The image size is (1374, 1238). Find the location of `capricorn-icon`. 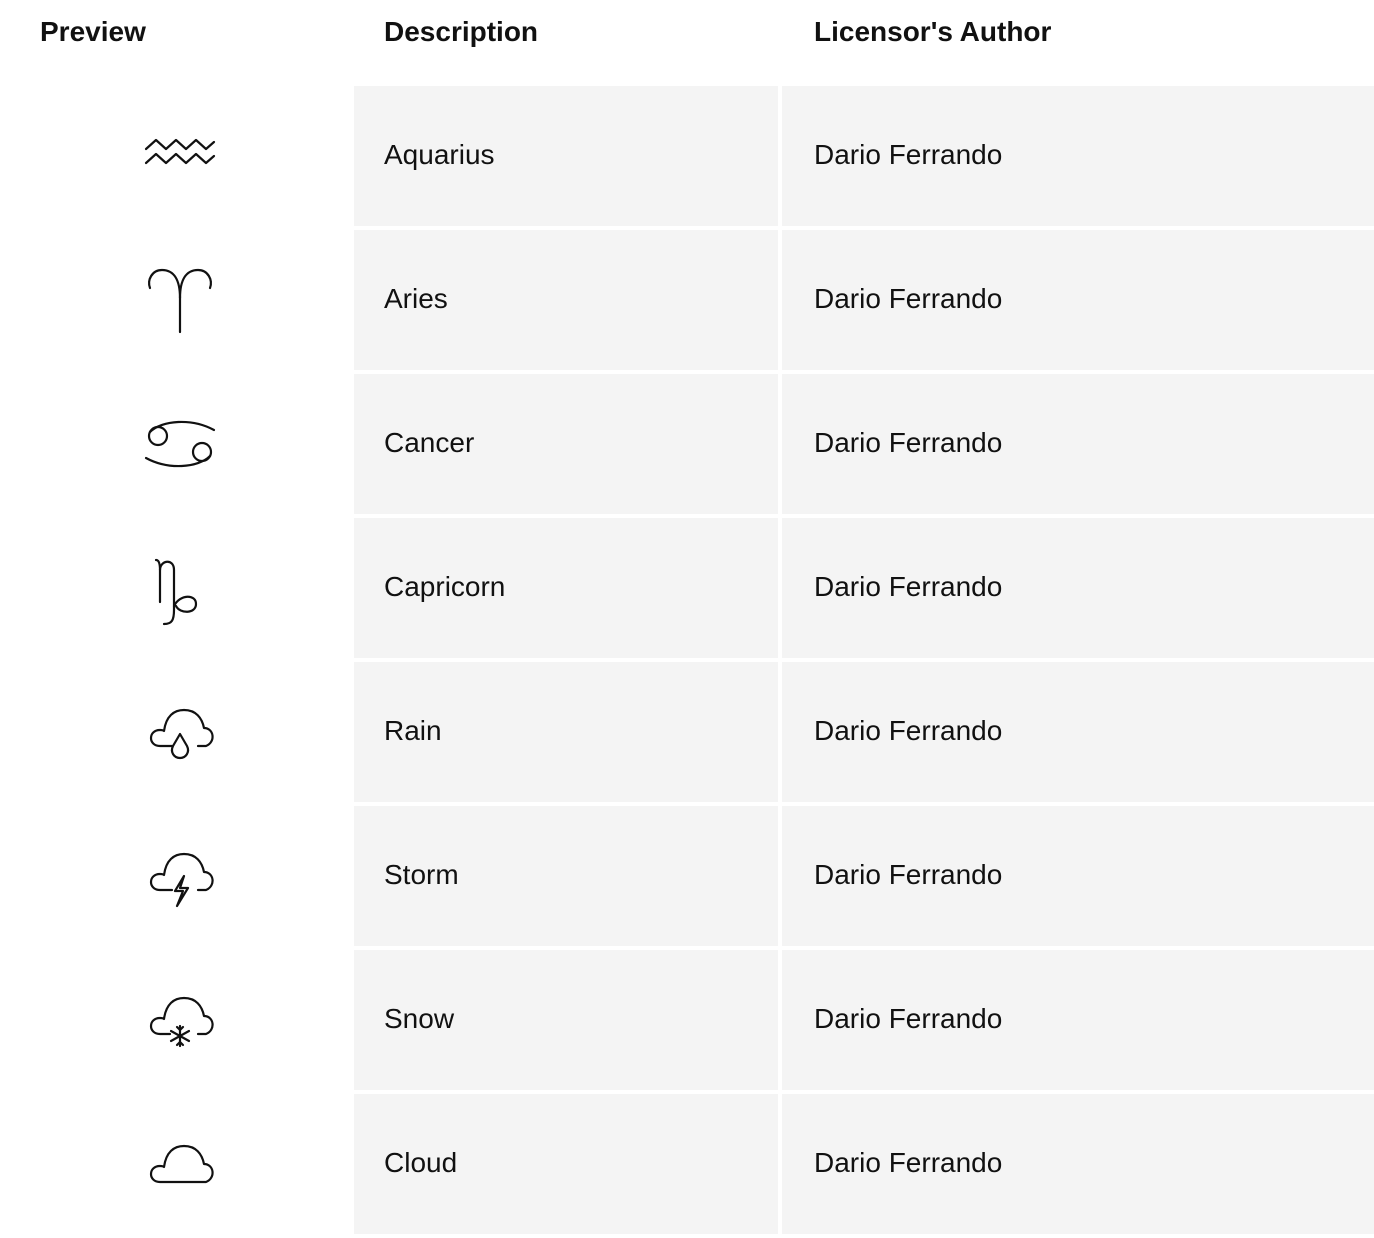

capricorn-icon is located at coordinates (180, 588).